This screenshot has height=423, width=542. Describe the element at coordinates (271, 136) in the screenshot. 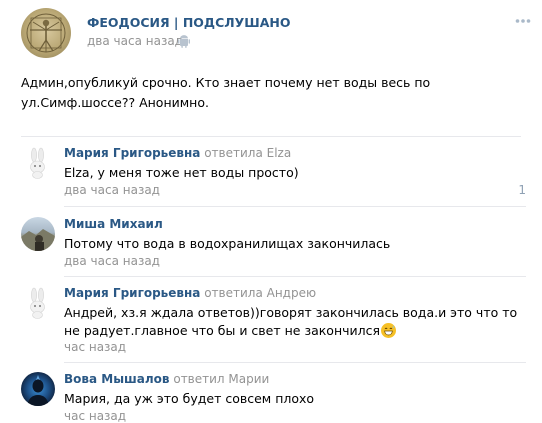

I see `comments-divider` at that location.